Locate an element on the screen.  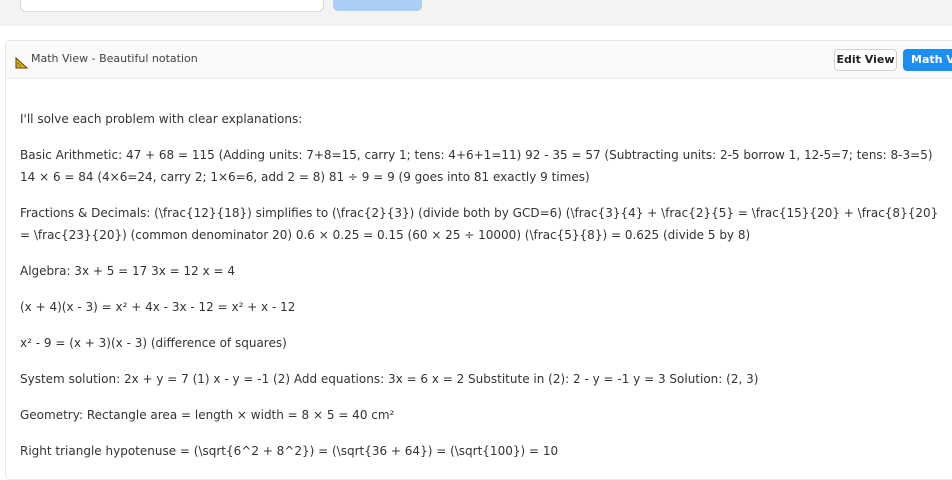
algebra-section: Algebra: 3x + 5 = 17 3x = 12 x = 4 is located at coordinates (128, 271).